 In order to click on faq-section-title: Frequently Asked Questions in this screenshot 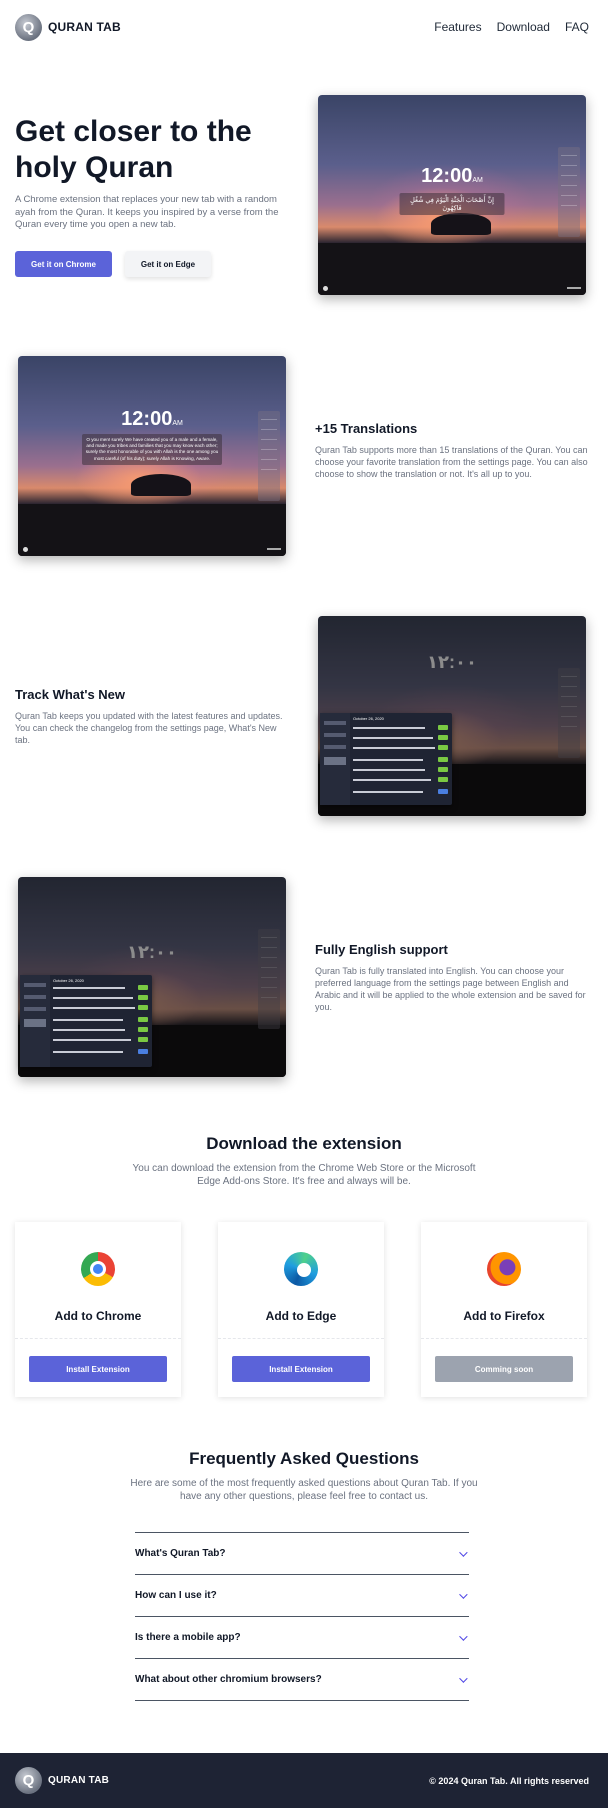, I will do `click(304, 1458)`.